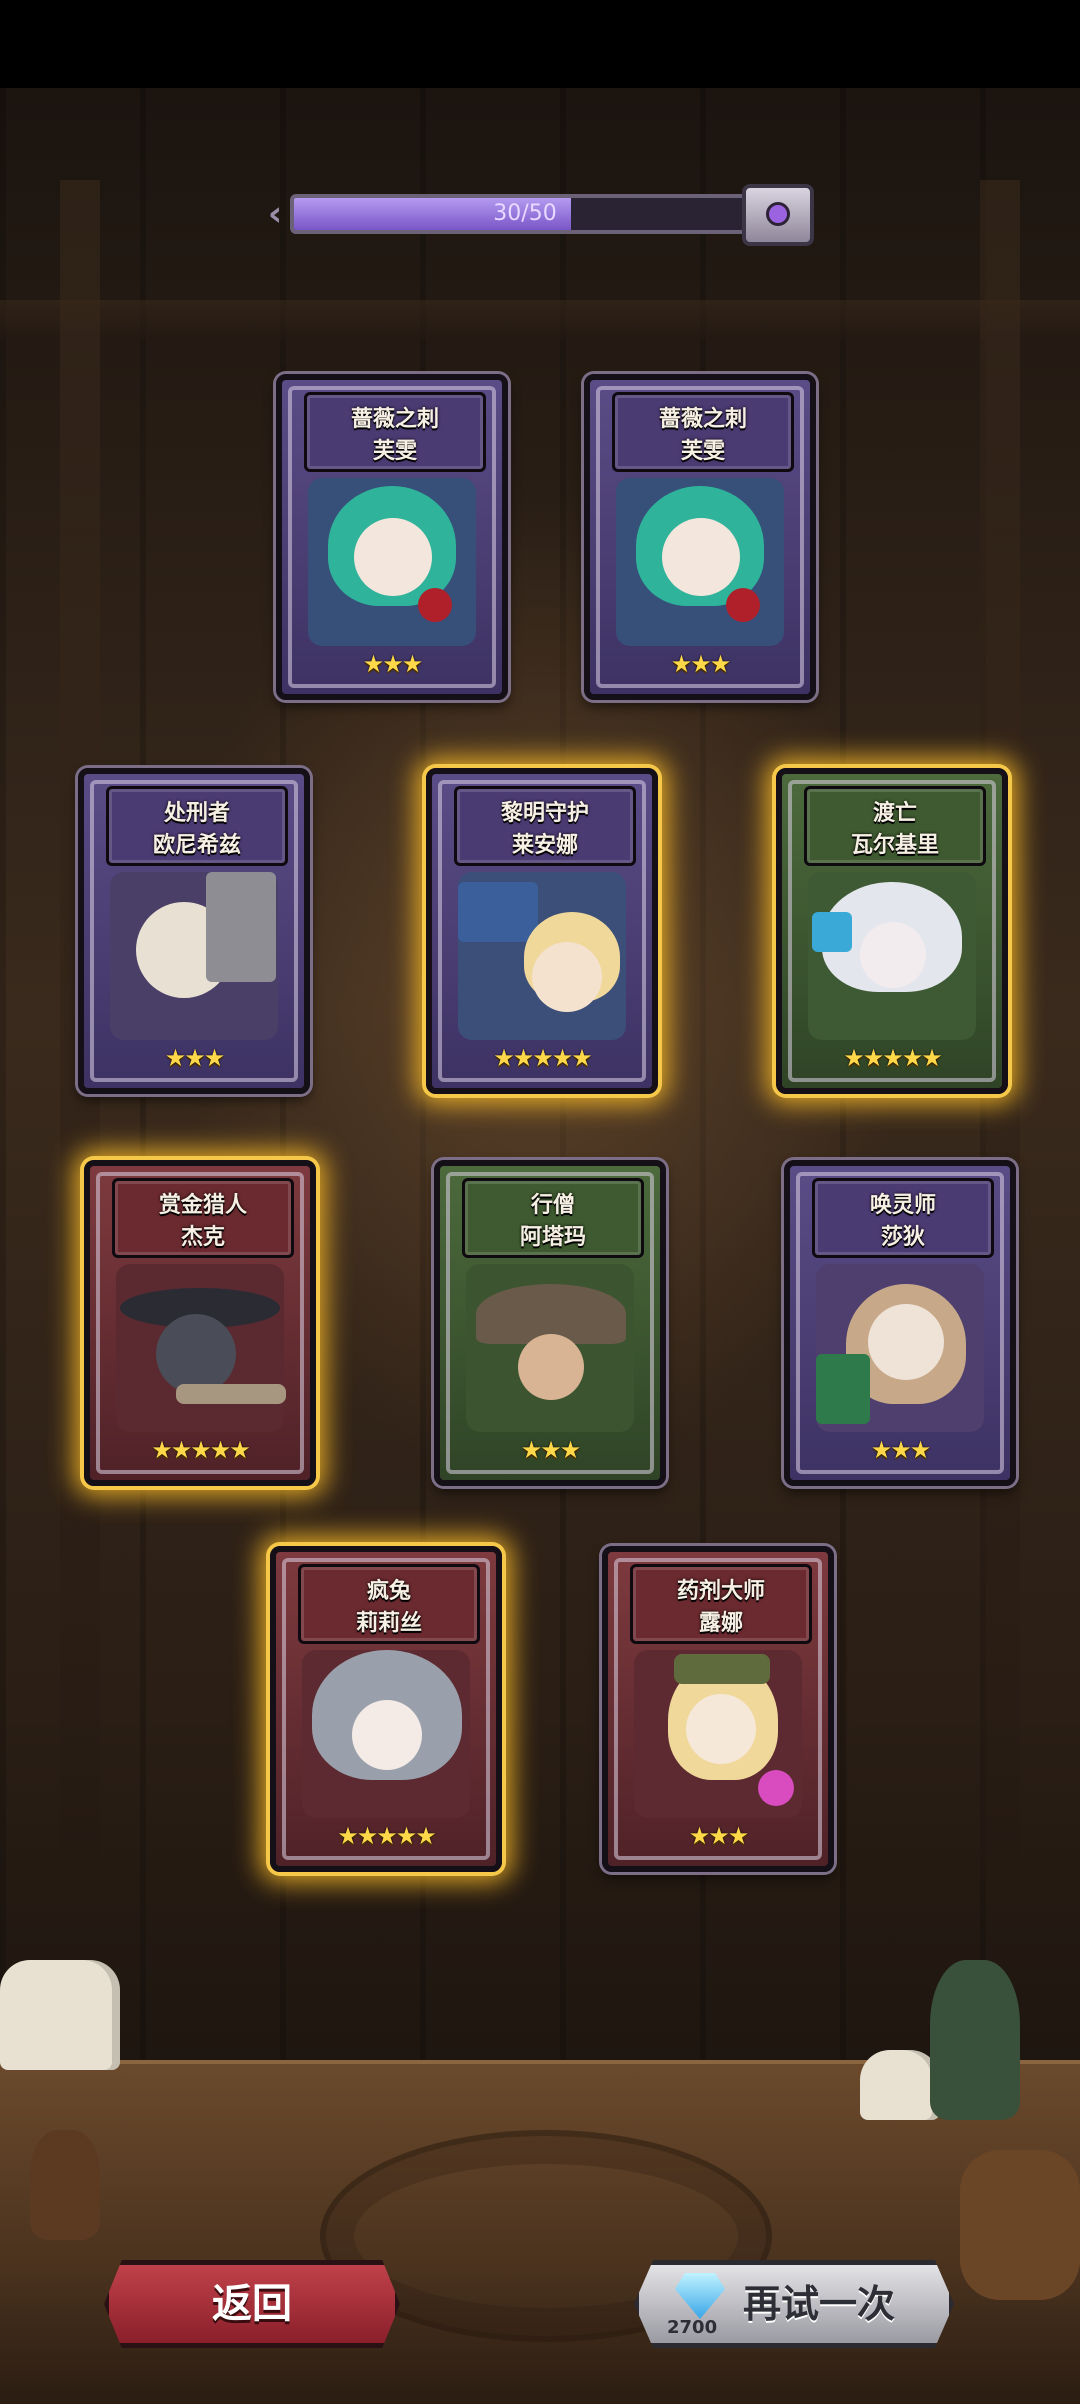  I want to click on chest-gem, so click(778, 214).